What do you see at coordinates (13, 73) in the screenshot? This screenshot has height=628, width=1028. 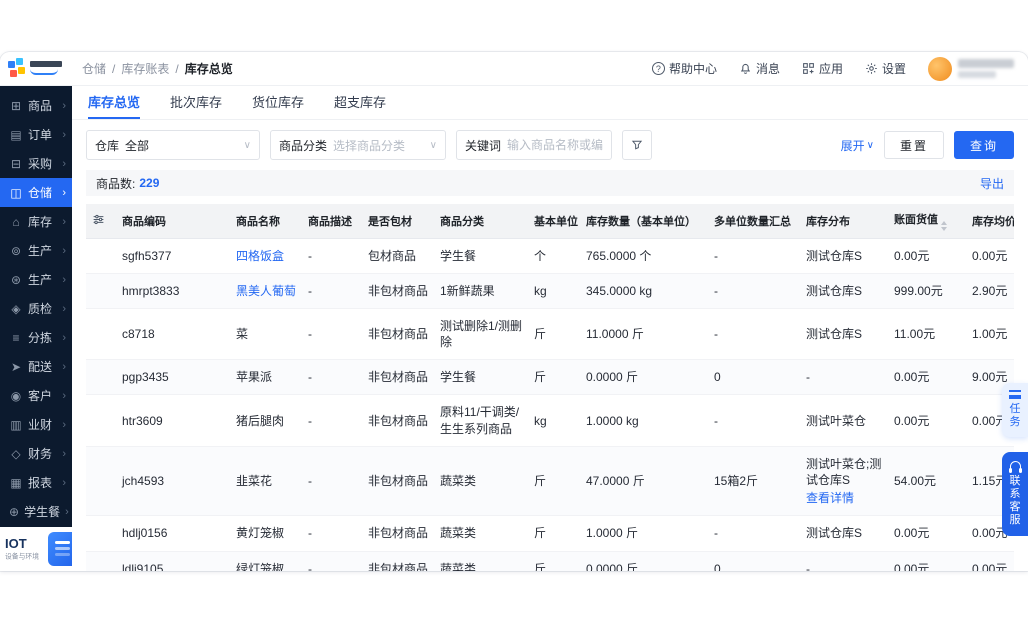 I see `logo-block` at bounding box center [13, 73].